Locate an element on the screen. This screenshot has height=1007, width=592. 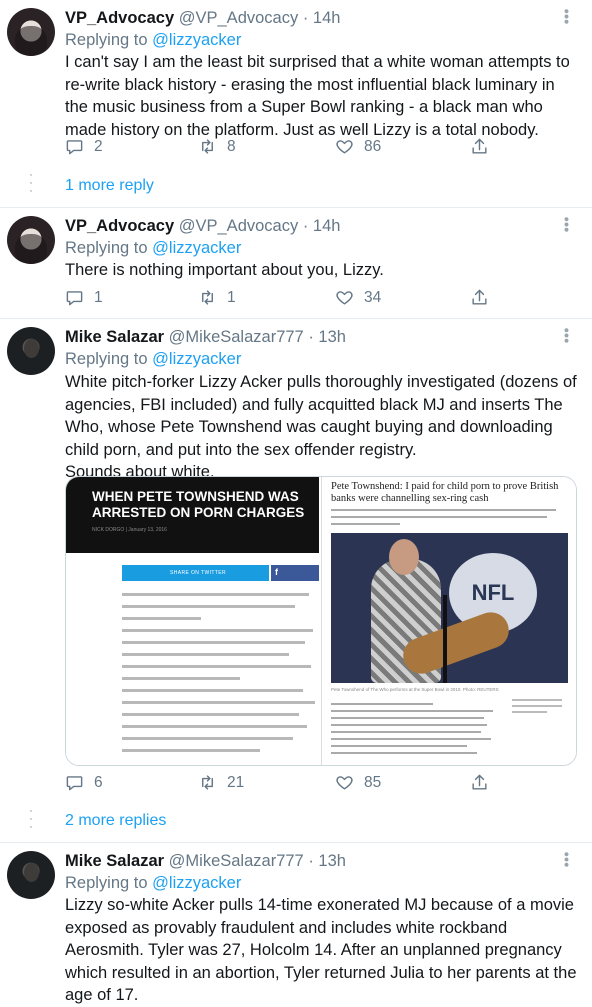
more-replies-link: 2 more replies is located at coordinates (115, 821).